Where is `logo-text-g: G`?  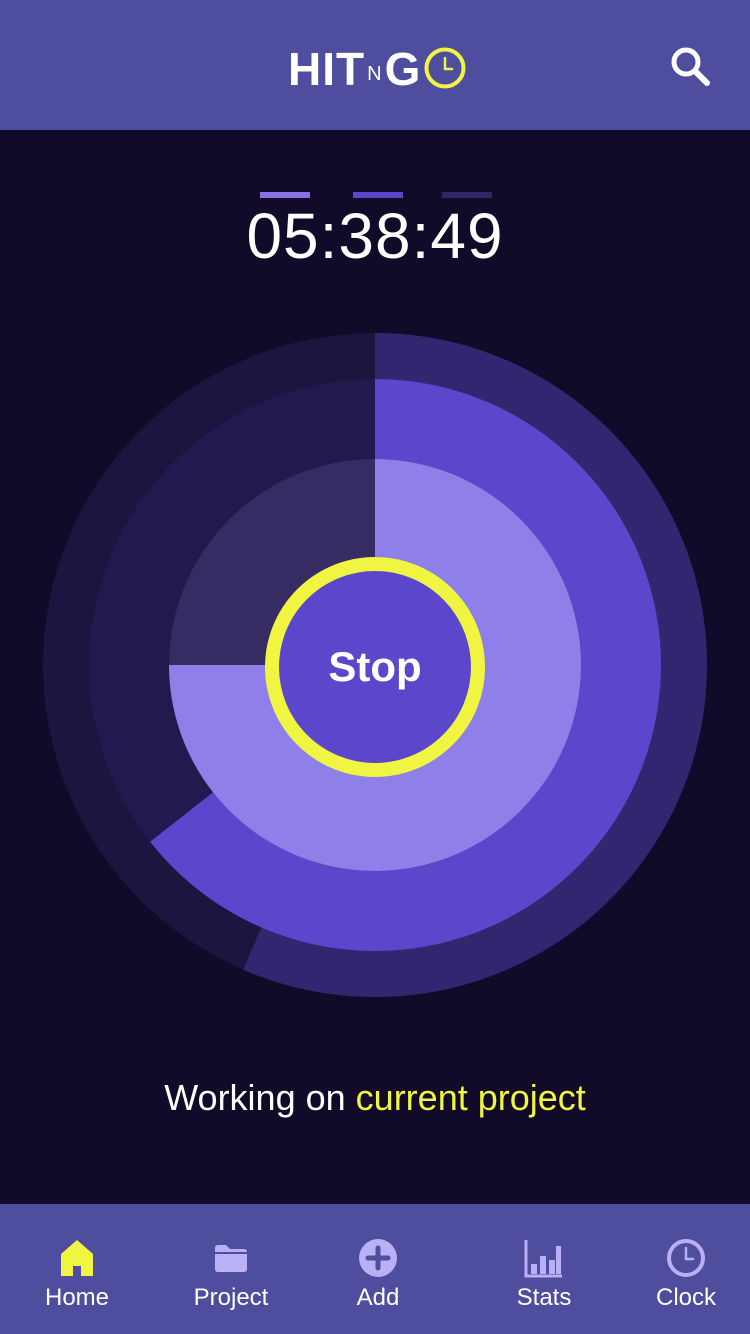 logo-text-g: G is located at coordinates (403, 69).